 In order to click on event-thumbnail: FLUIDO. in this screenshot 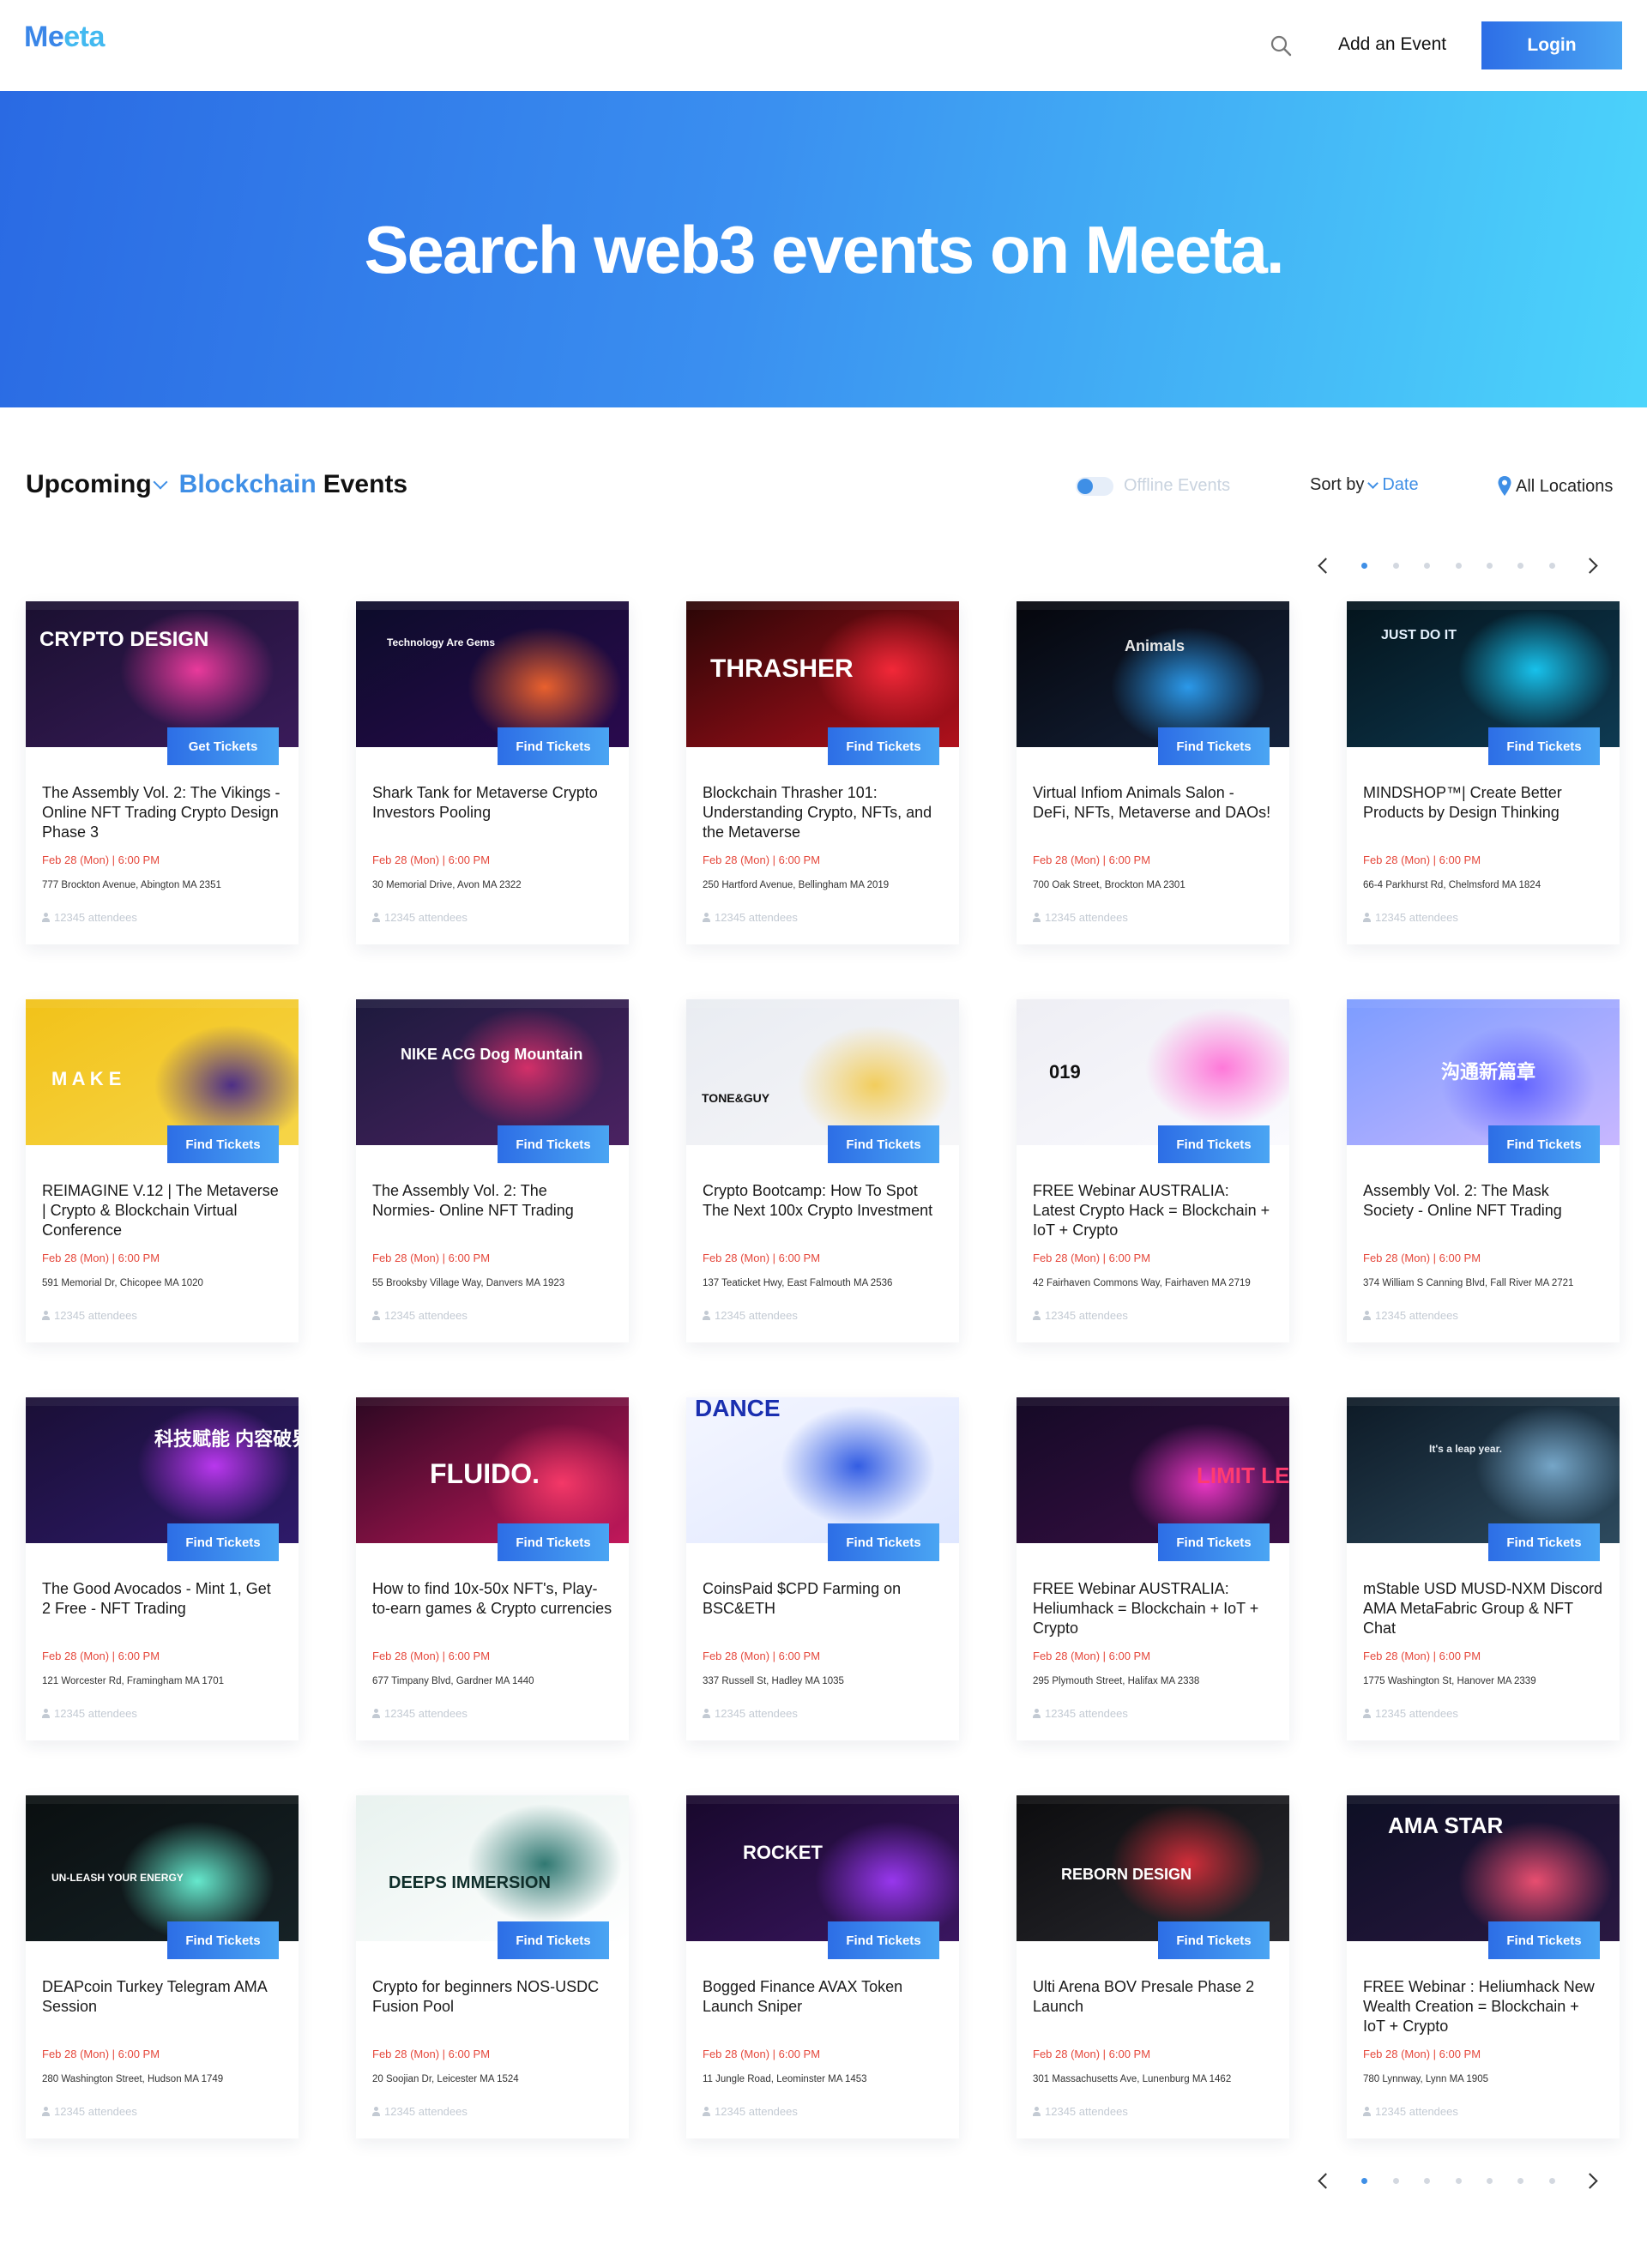, I will do `click(493, 1470)`.